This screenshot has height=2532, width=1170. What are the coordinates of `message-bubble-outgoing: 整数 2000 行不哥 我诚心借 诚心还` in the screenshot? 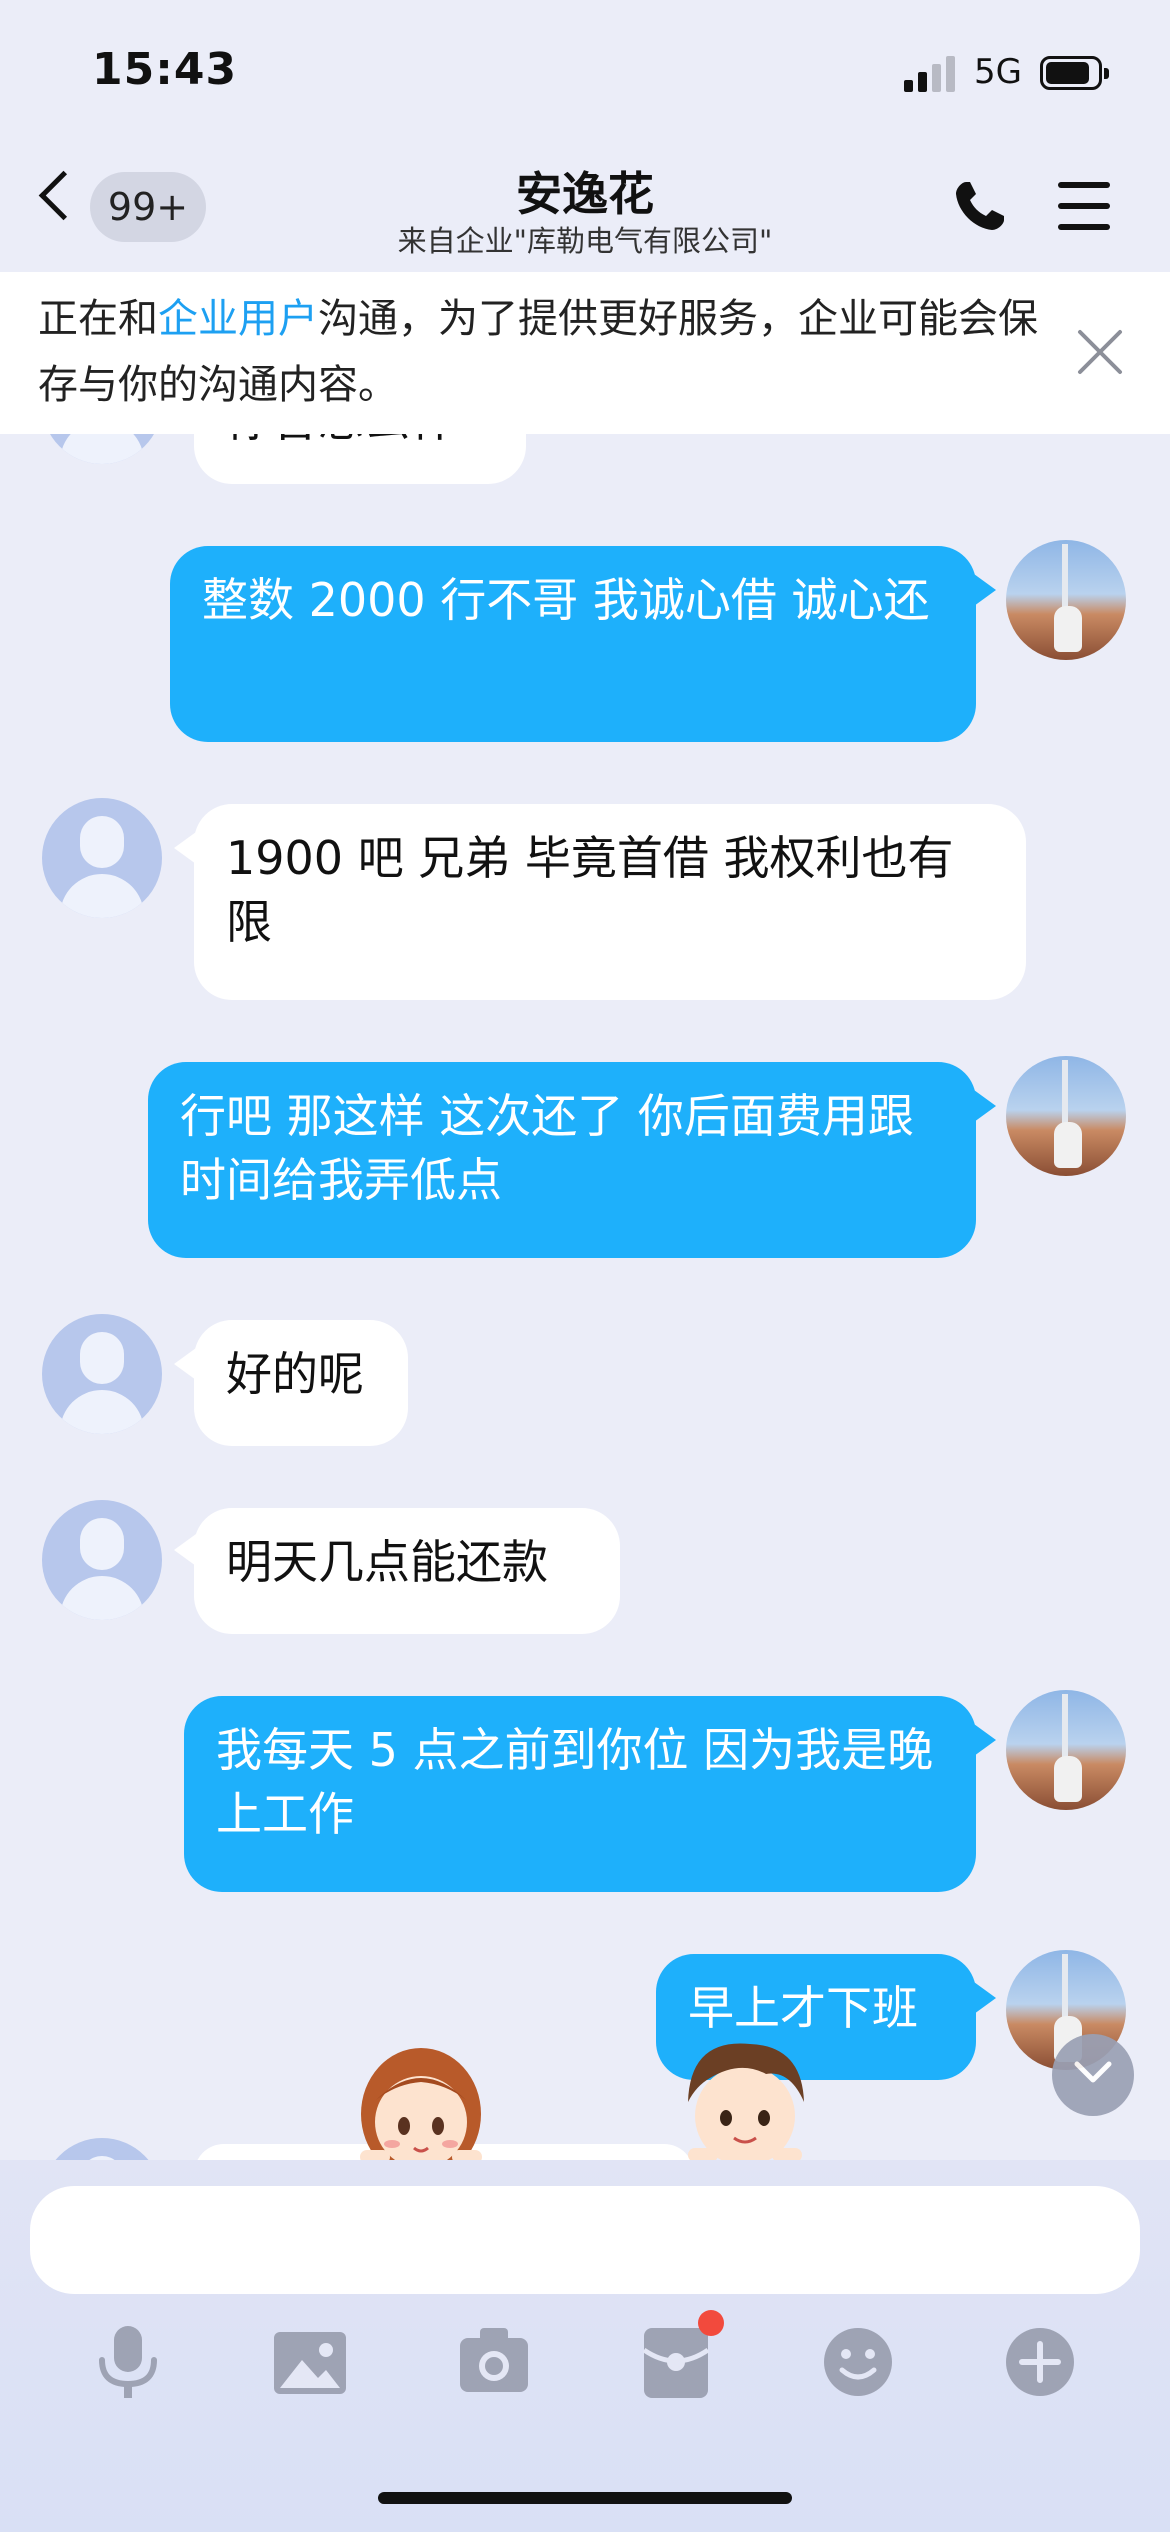 It's located at (573, 644).